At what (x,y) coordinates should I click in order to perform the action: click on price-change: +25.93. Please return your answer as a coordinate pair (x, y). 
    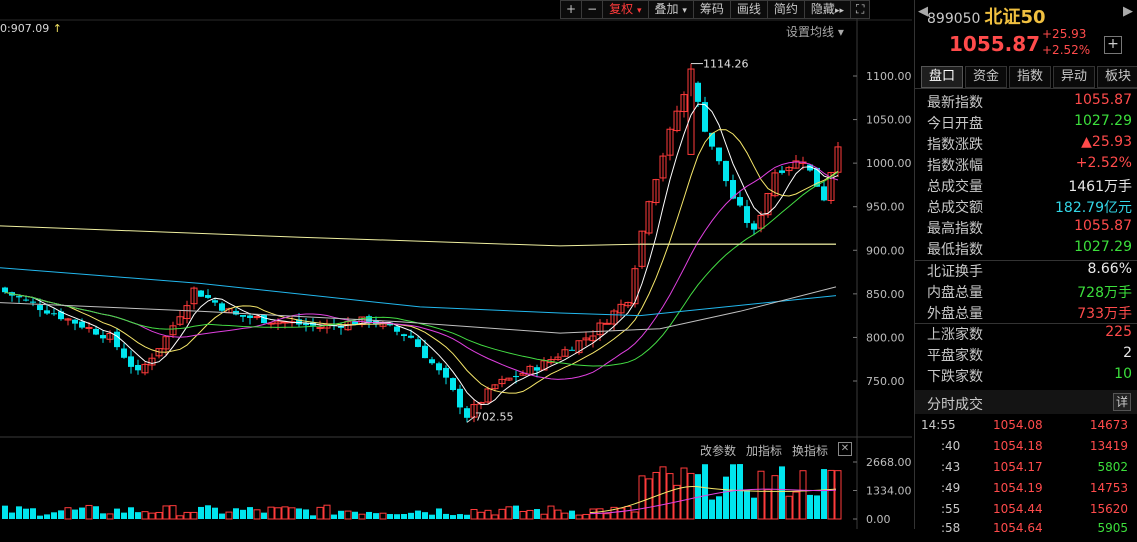
    Looking at the image, I should click on (1064, 34).